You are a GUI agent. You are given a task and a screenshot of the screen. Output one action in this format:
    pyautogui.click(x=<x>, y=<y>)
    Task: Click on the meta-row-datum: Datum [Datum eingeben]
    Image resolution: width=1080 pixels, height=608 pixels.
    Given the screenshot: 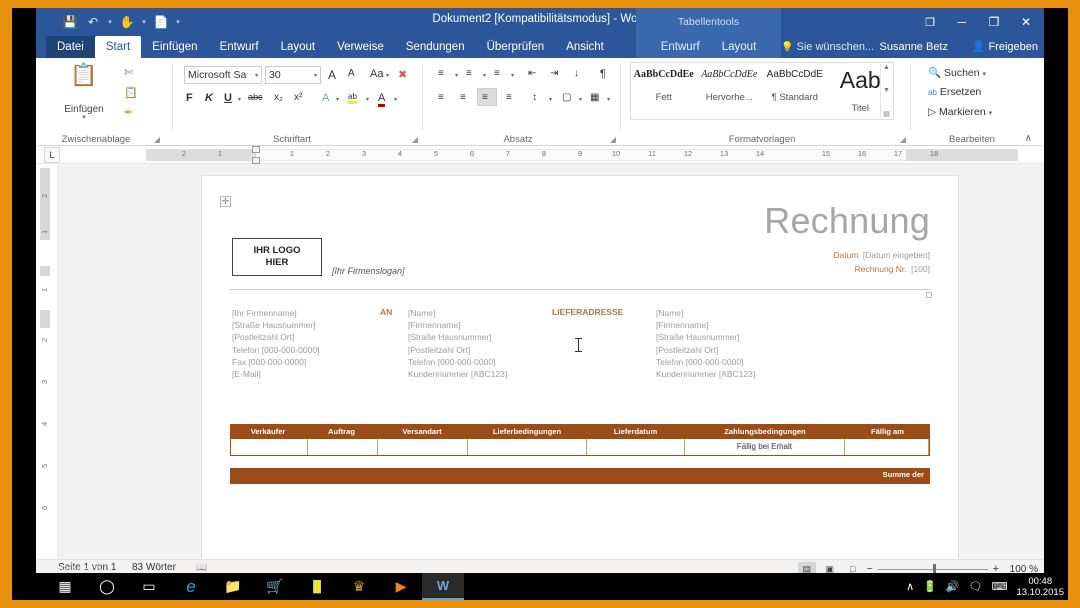 What is the action you would take?
    pyautogui.click(x=881, y=255)
    